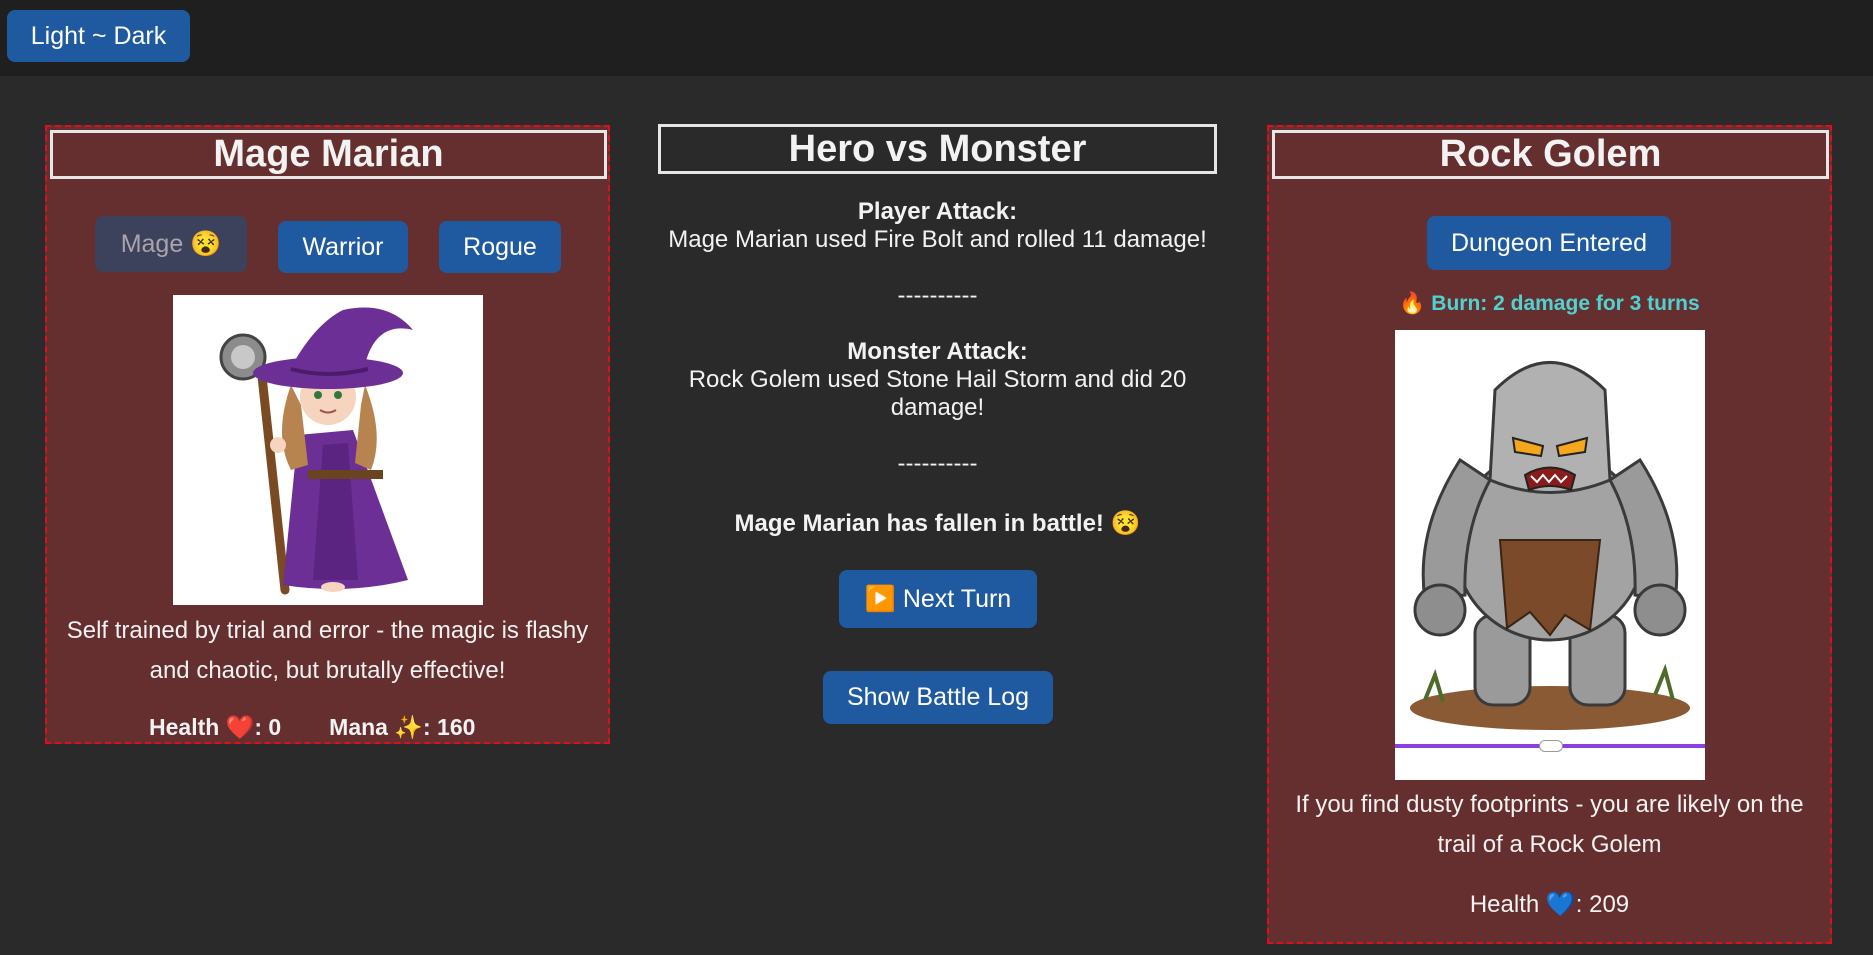 This screenshot has width=1873, height=955. I want to click on top-bar: Light ~ Dark, so click(936, 38).